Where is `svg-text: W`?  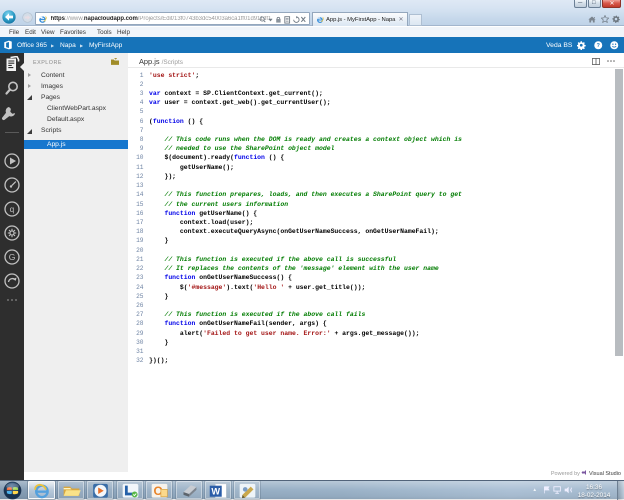
svg-text: W is located at coordinates (215, 491).